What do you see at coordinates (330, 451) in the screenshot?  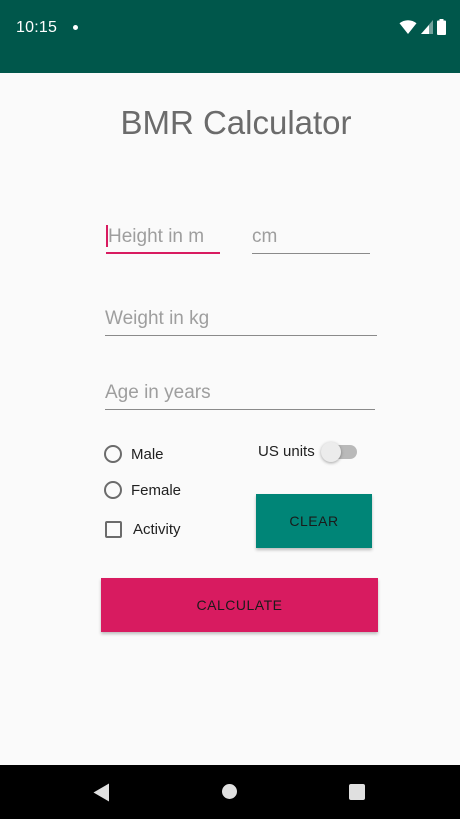 I see `switch-thumb` at bounding box center [330, 451].